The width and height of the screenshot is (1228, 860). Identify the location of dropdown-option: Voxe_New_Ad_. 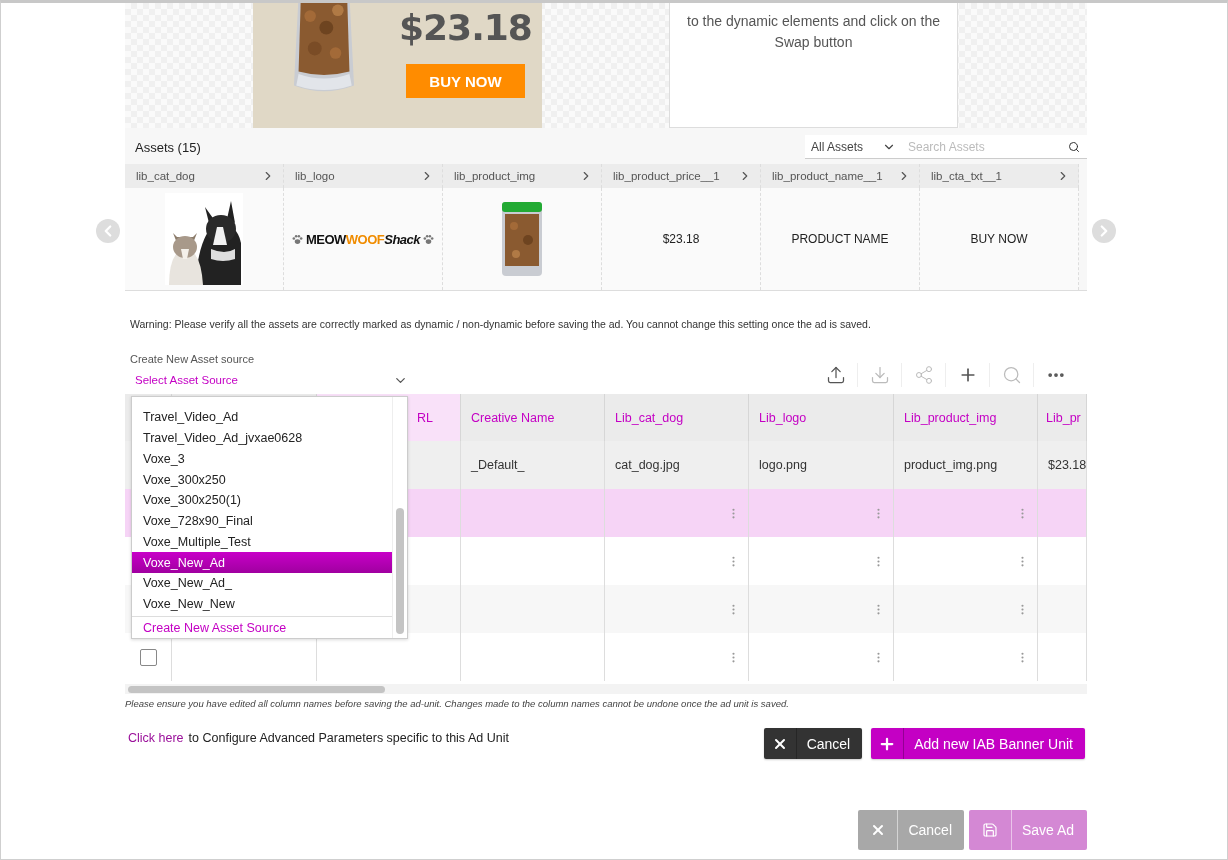
(262, 583).